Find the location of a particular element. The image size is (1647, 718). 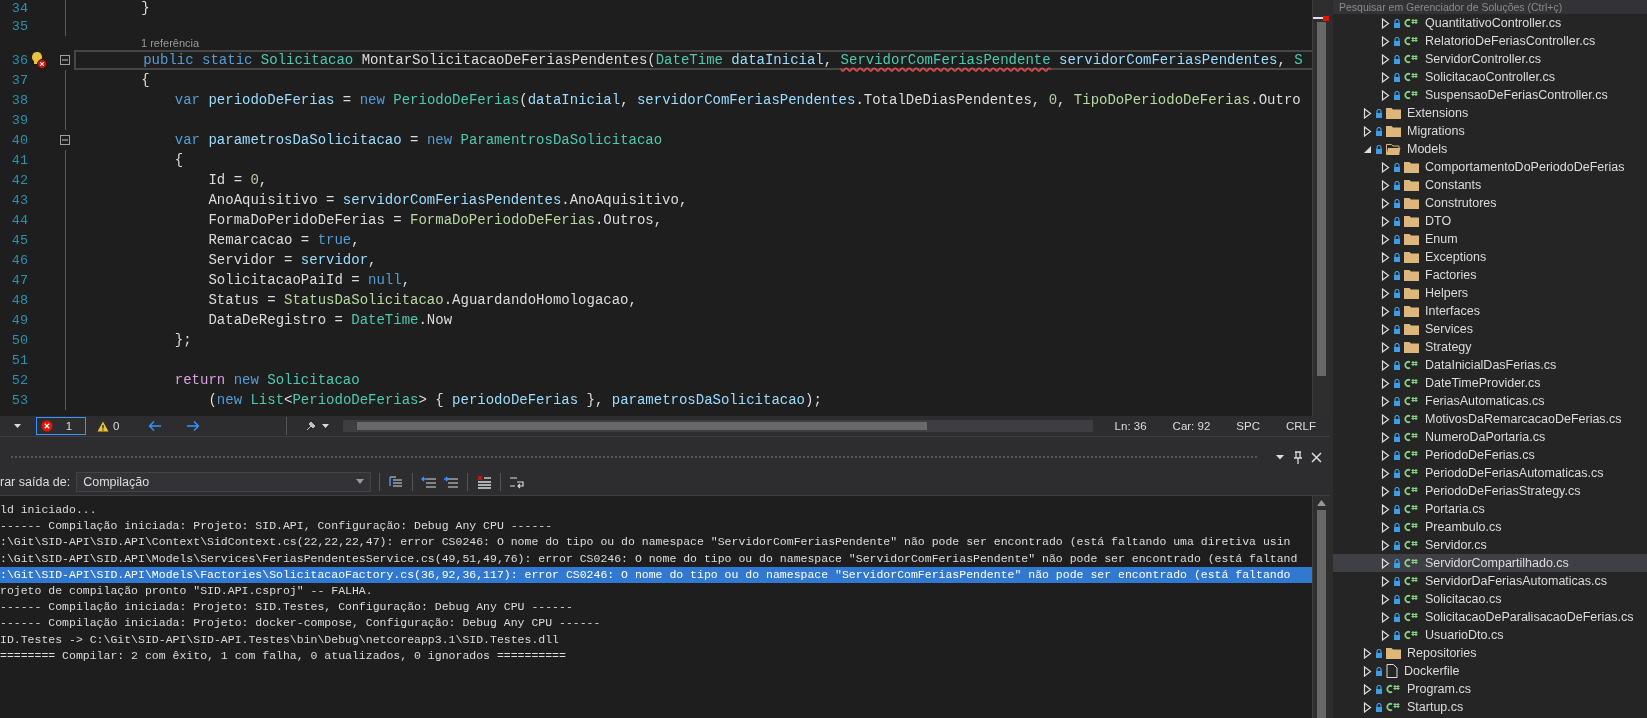

tree-item: PeriodoDeFeriasAutomaticas.cs is located at coordinates (1490, 473).